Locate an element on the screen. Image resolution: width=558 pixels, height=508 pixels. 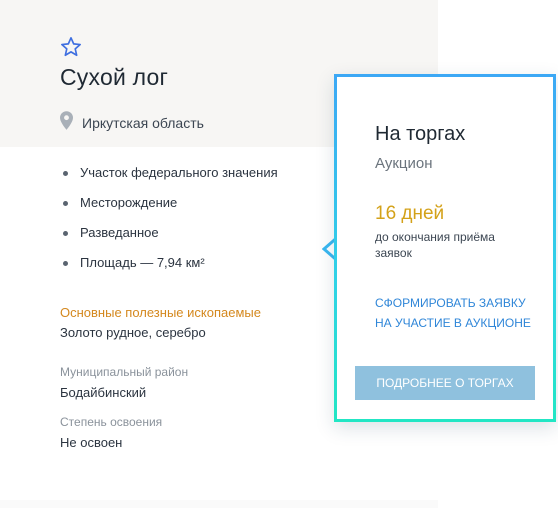
star-icon is located at coordinates (71, 47).